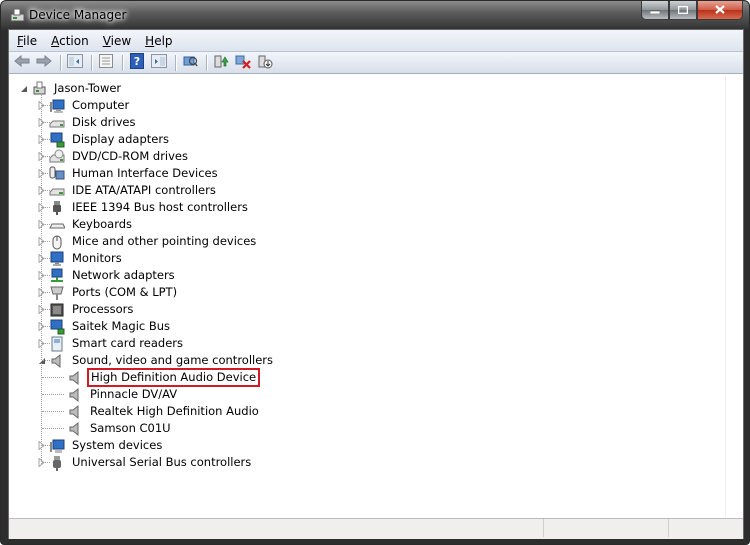 Image resolution: width=750 pixels, height=545 pixels. Describe the element at coordinates (104, 139) in the screenshot. I see `tree-category: Display adapters` at that location.